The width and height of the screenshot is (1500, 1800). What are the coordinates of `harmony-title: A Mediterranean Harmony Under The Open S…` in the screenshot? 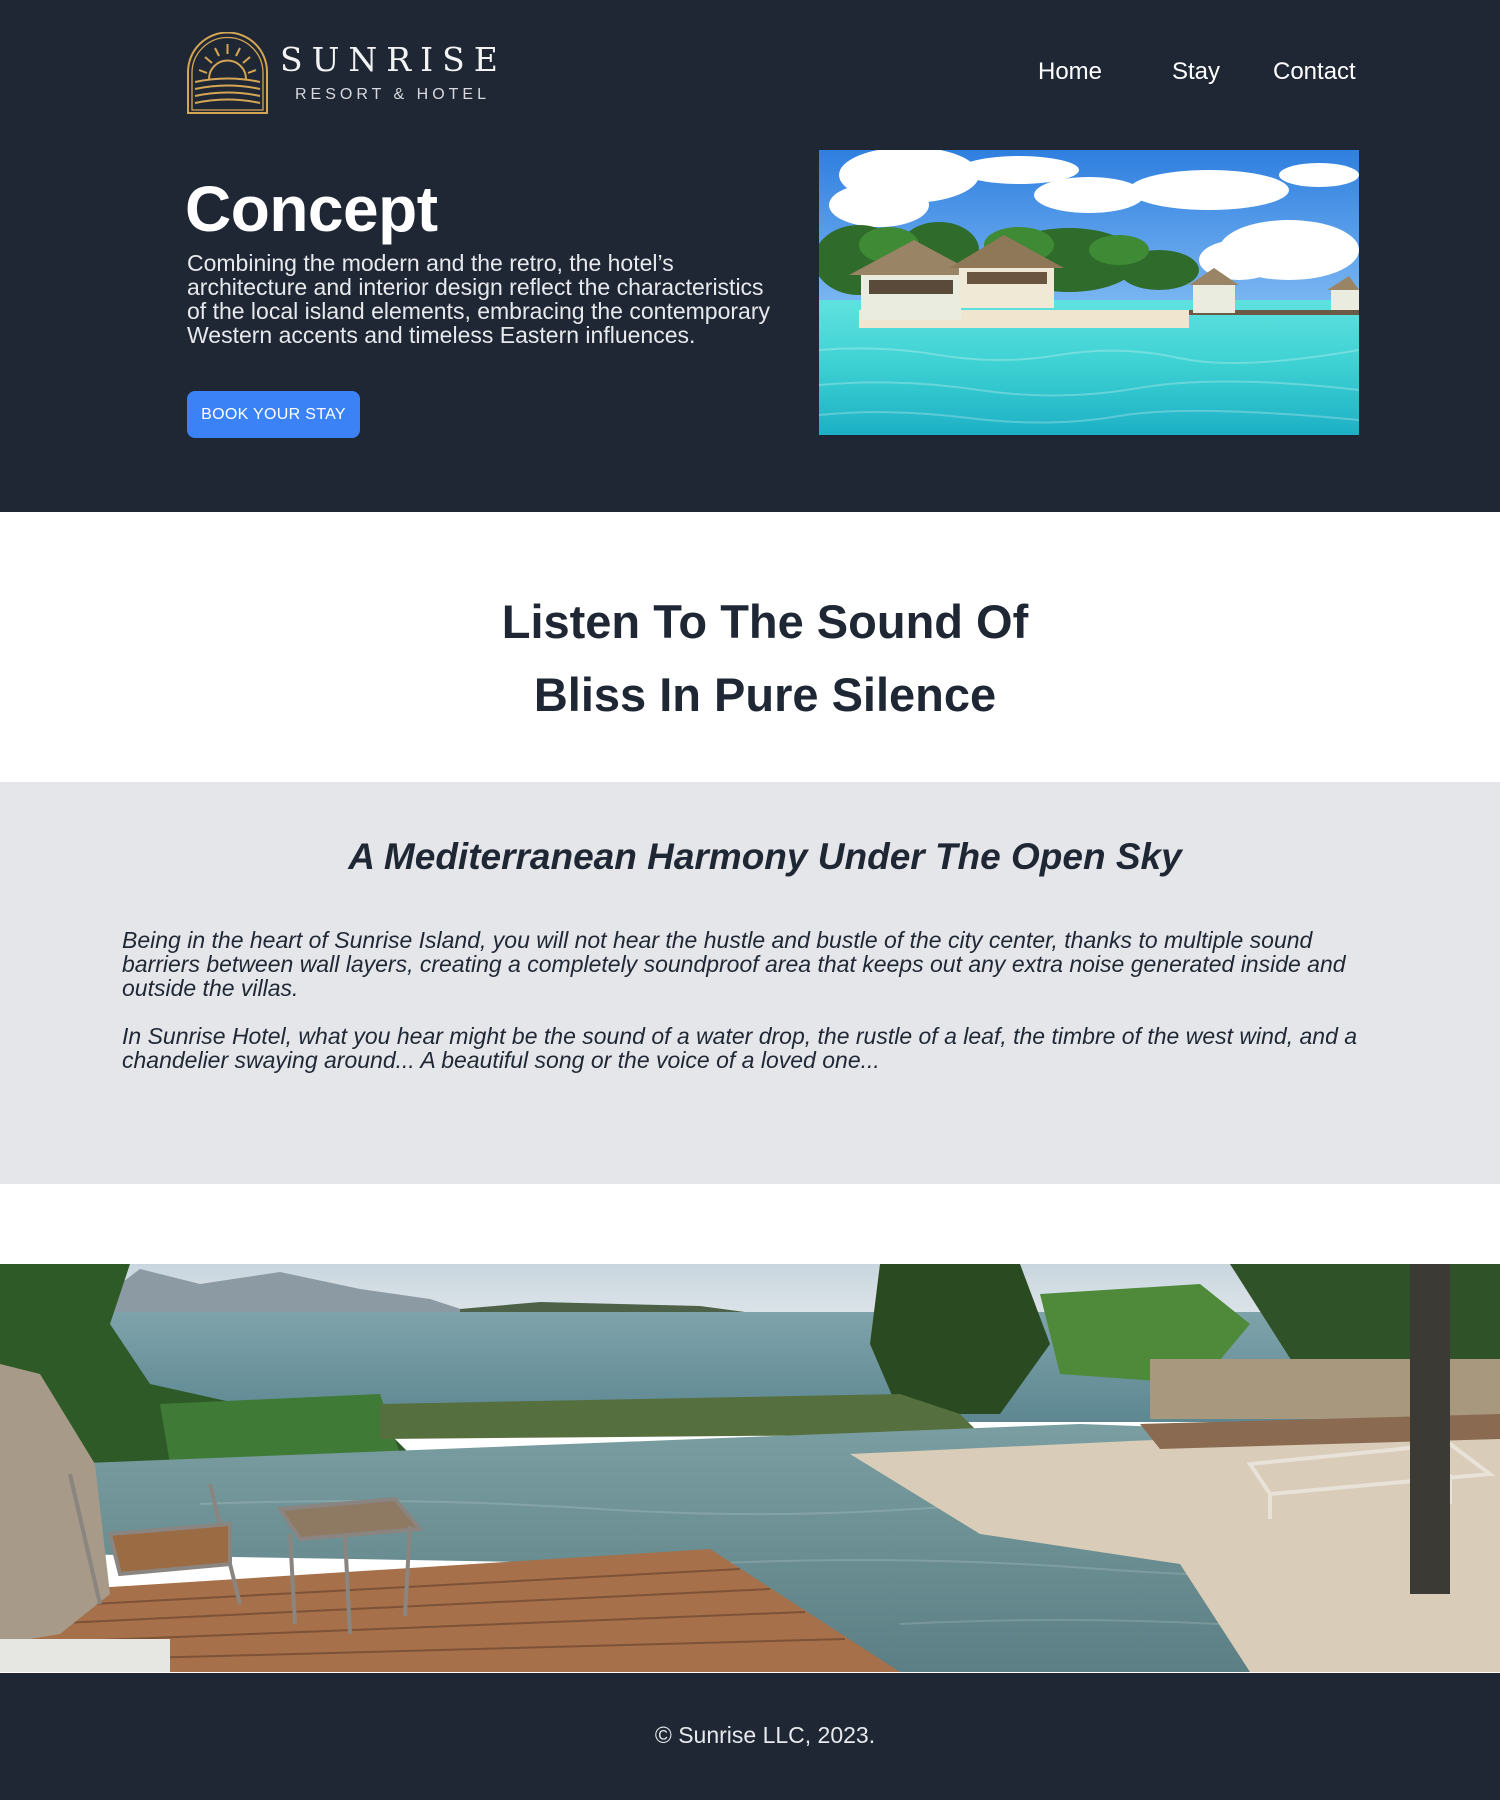 It's located at (765, 856).